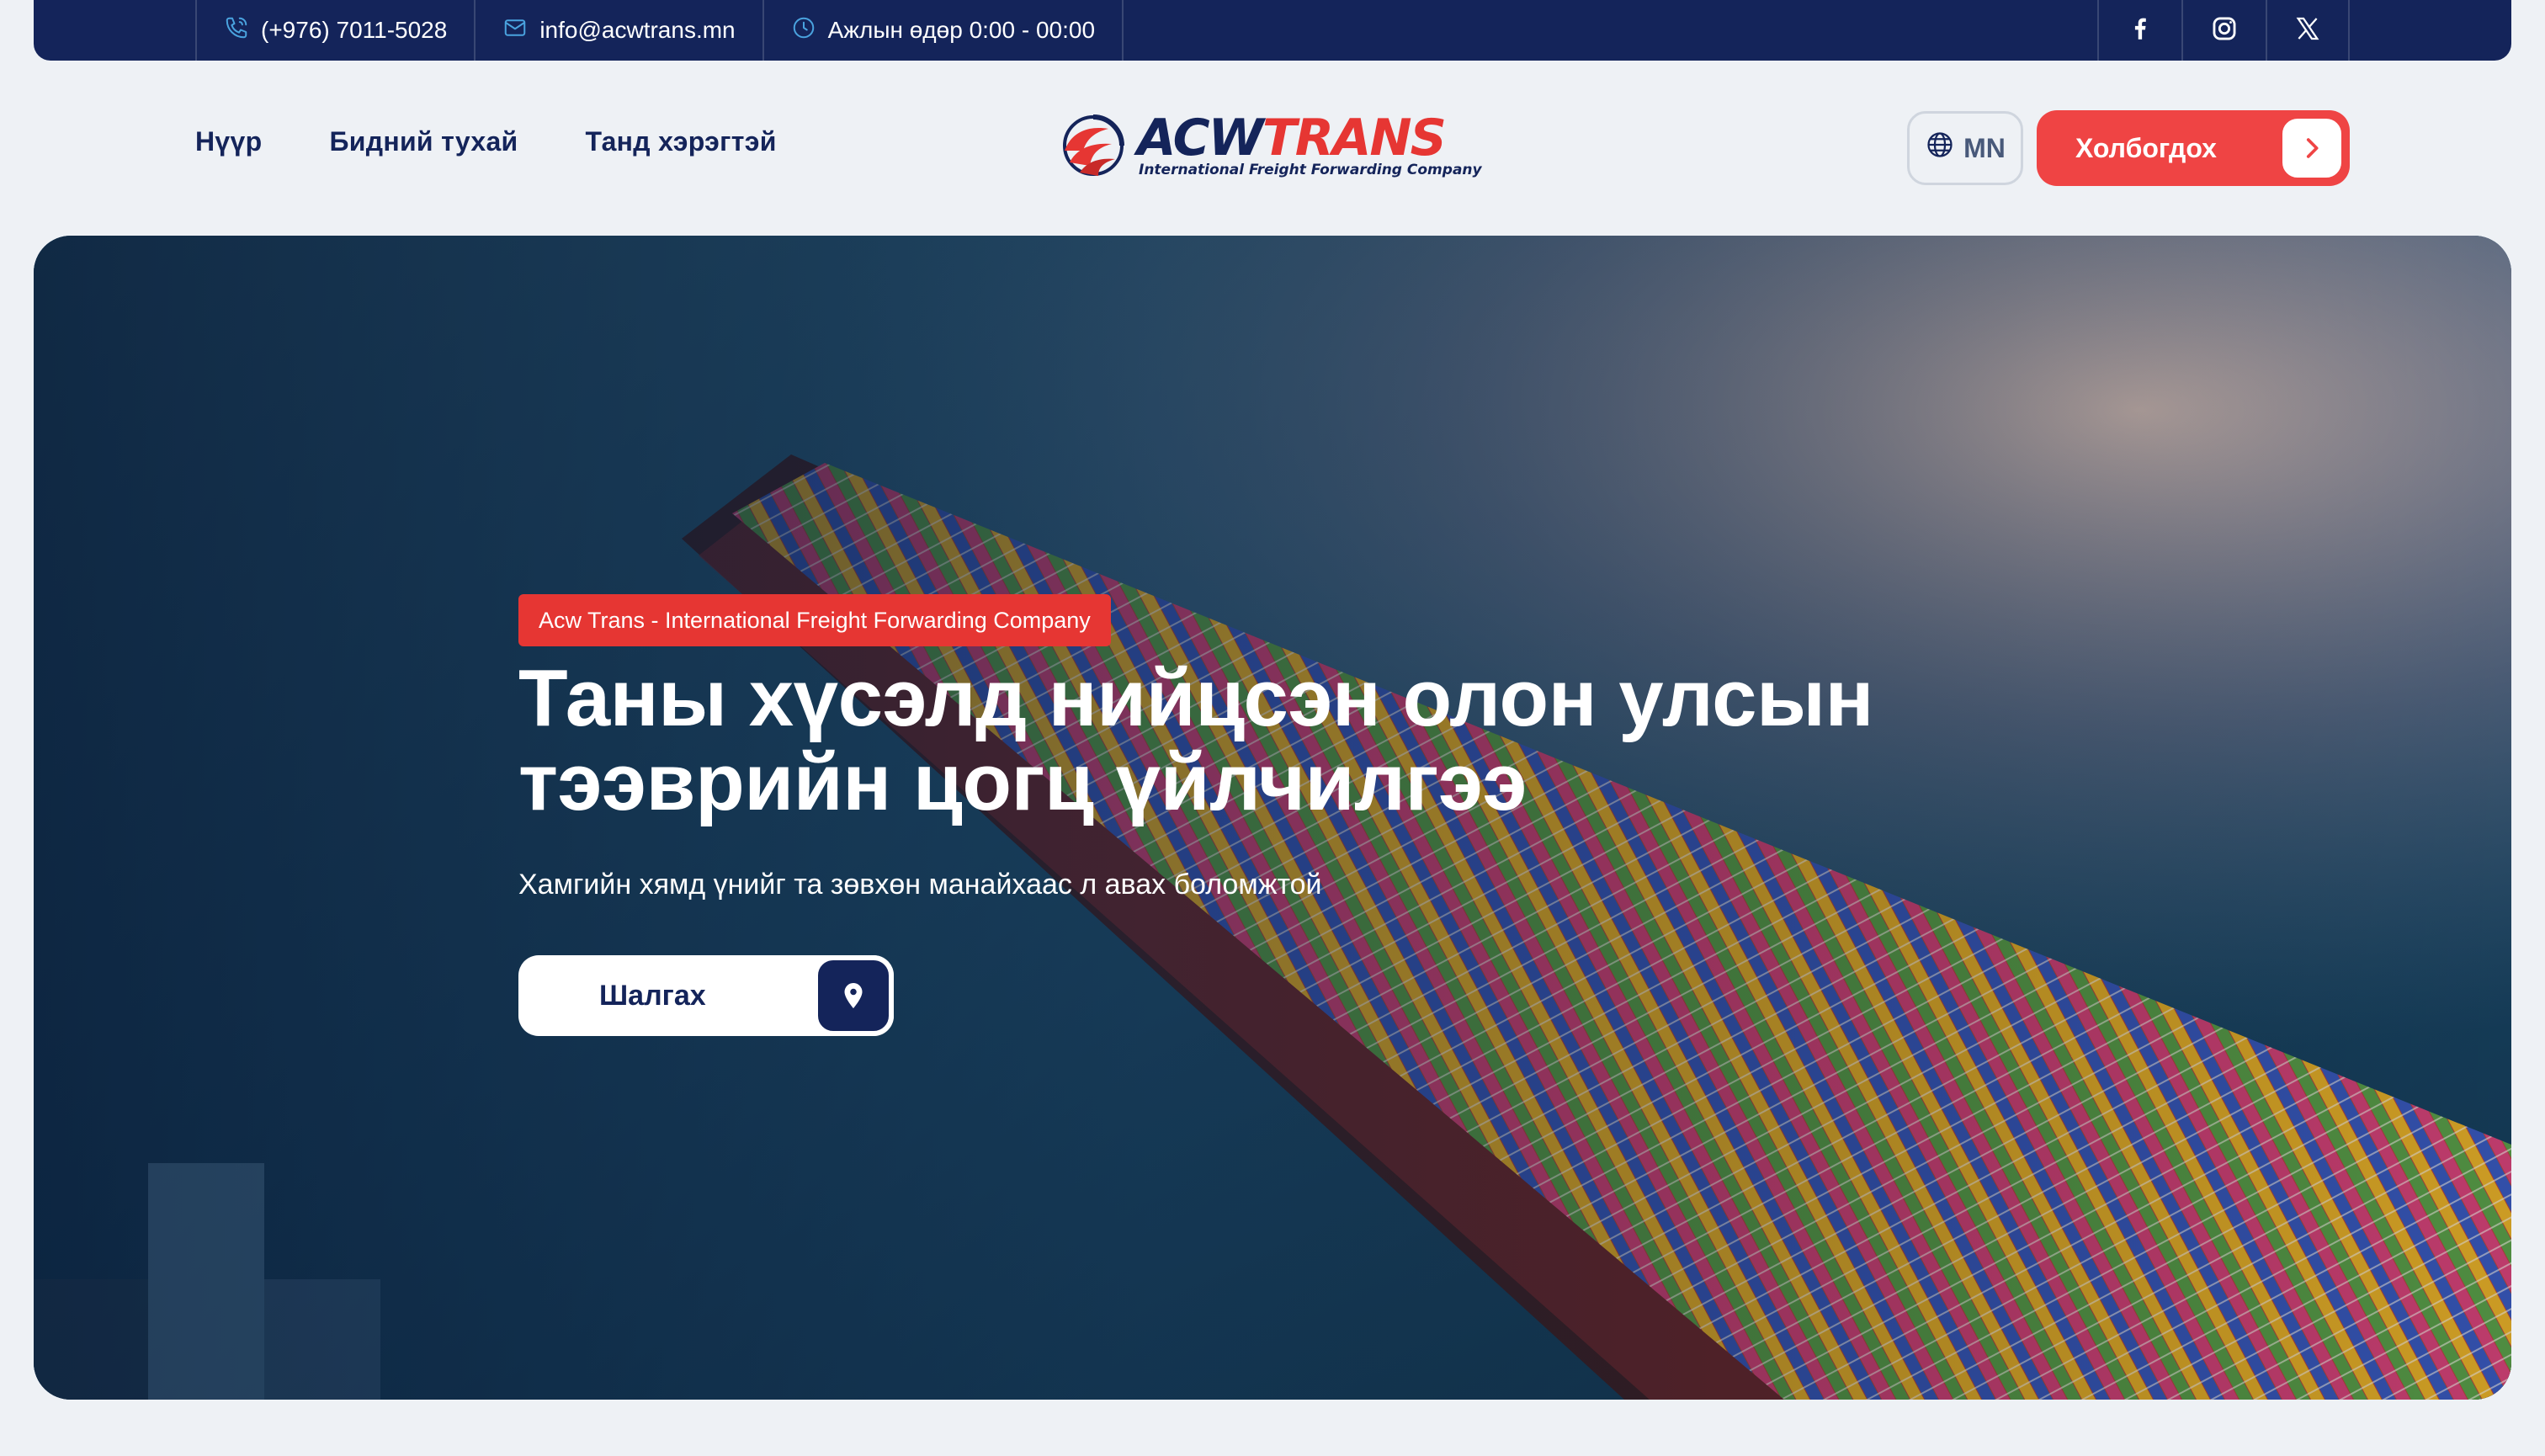 Image resolution: width=2545 pixels, height=1456 pixels. I want to click on phone-link: (+976) 7011-5028, so click(334, 30).